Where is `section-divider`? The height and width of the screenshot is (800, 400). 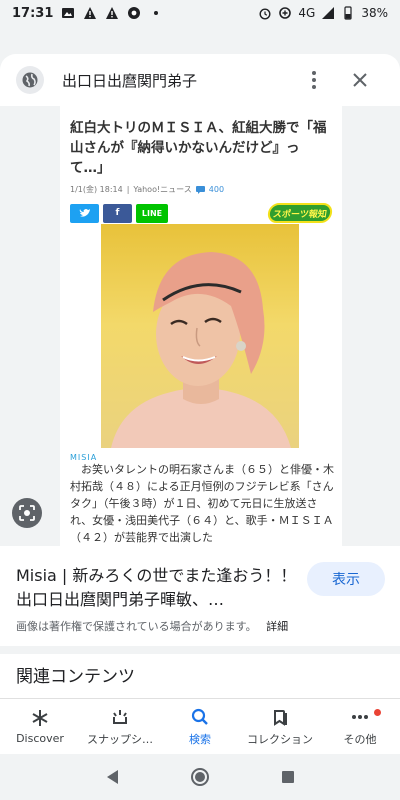 section-divider is located at coordinates (200, 650).